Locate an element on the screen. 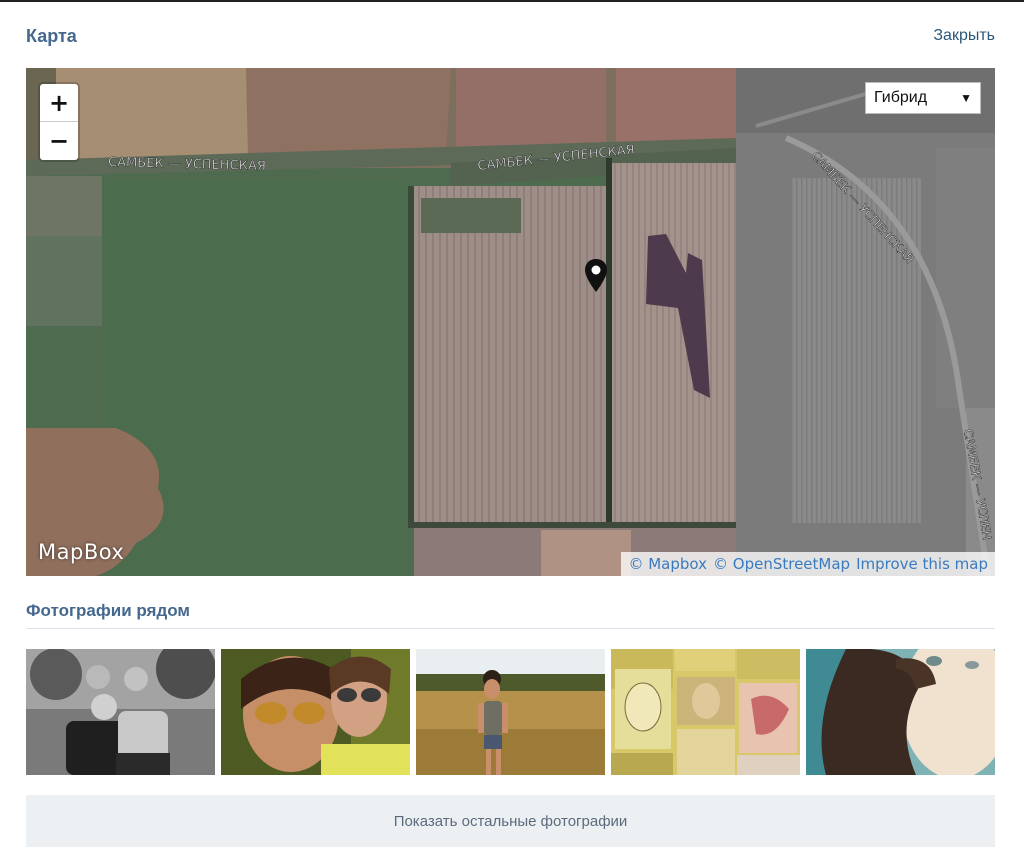 The image size is (1024, 847). map-layer-select: Гибрид ▼ is located at coordinates (923, 98).